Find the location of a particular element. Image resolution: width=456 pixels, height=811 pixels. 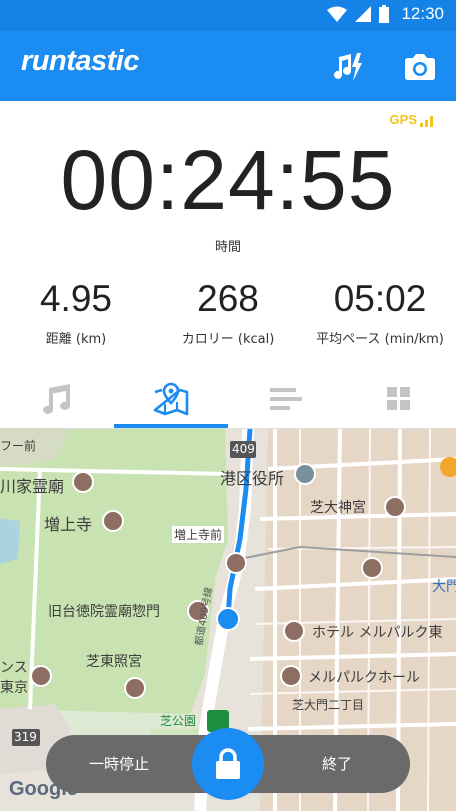

battery-icon is located at coordinates (384, 14).